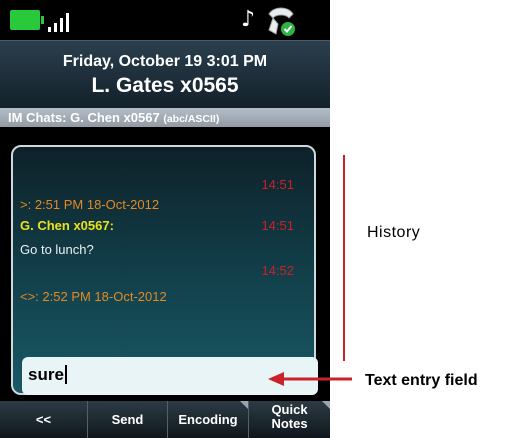 This screenshot has width=525, height=438. I want to click on text-cursor, so click(65, 374).